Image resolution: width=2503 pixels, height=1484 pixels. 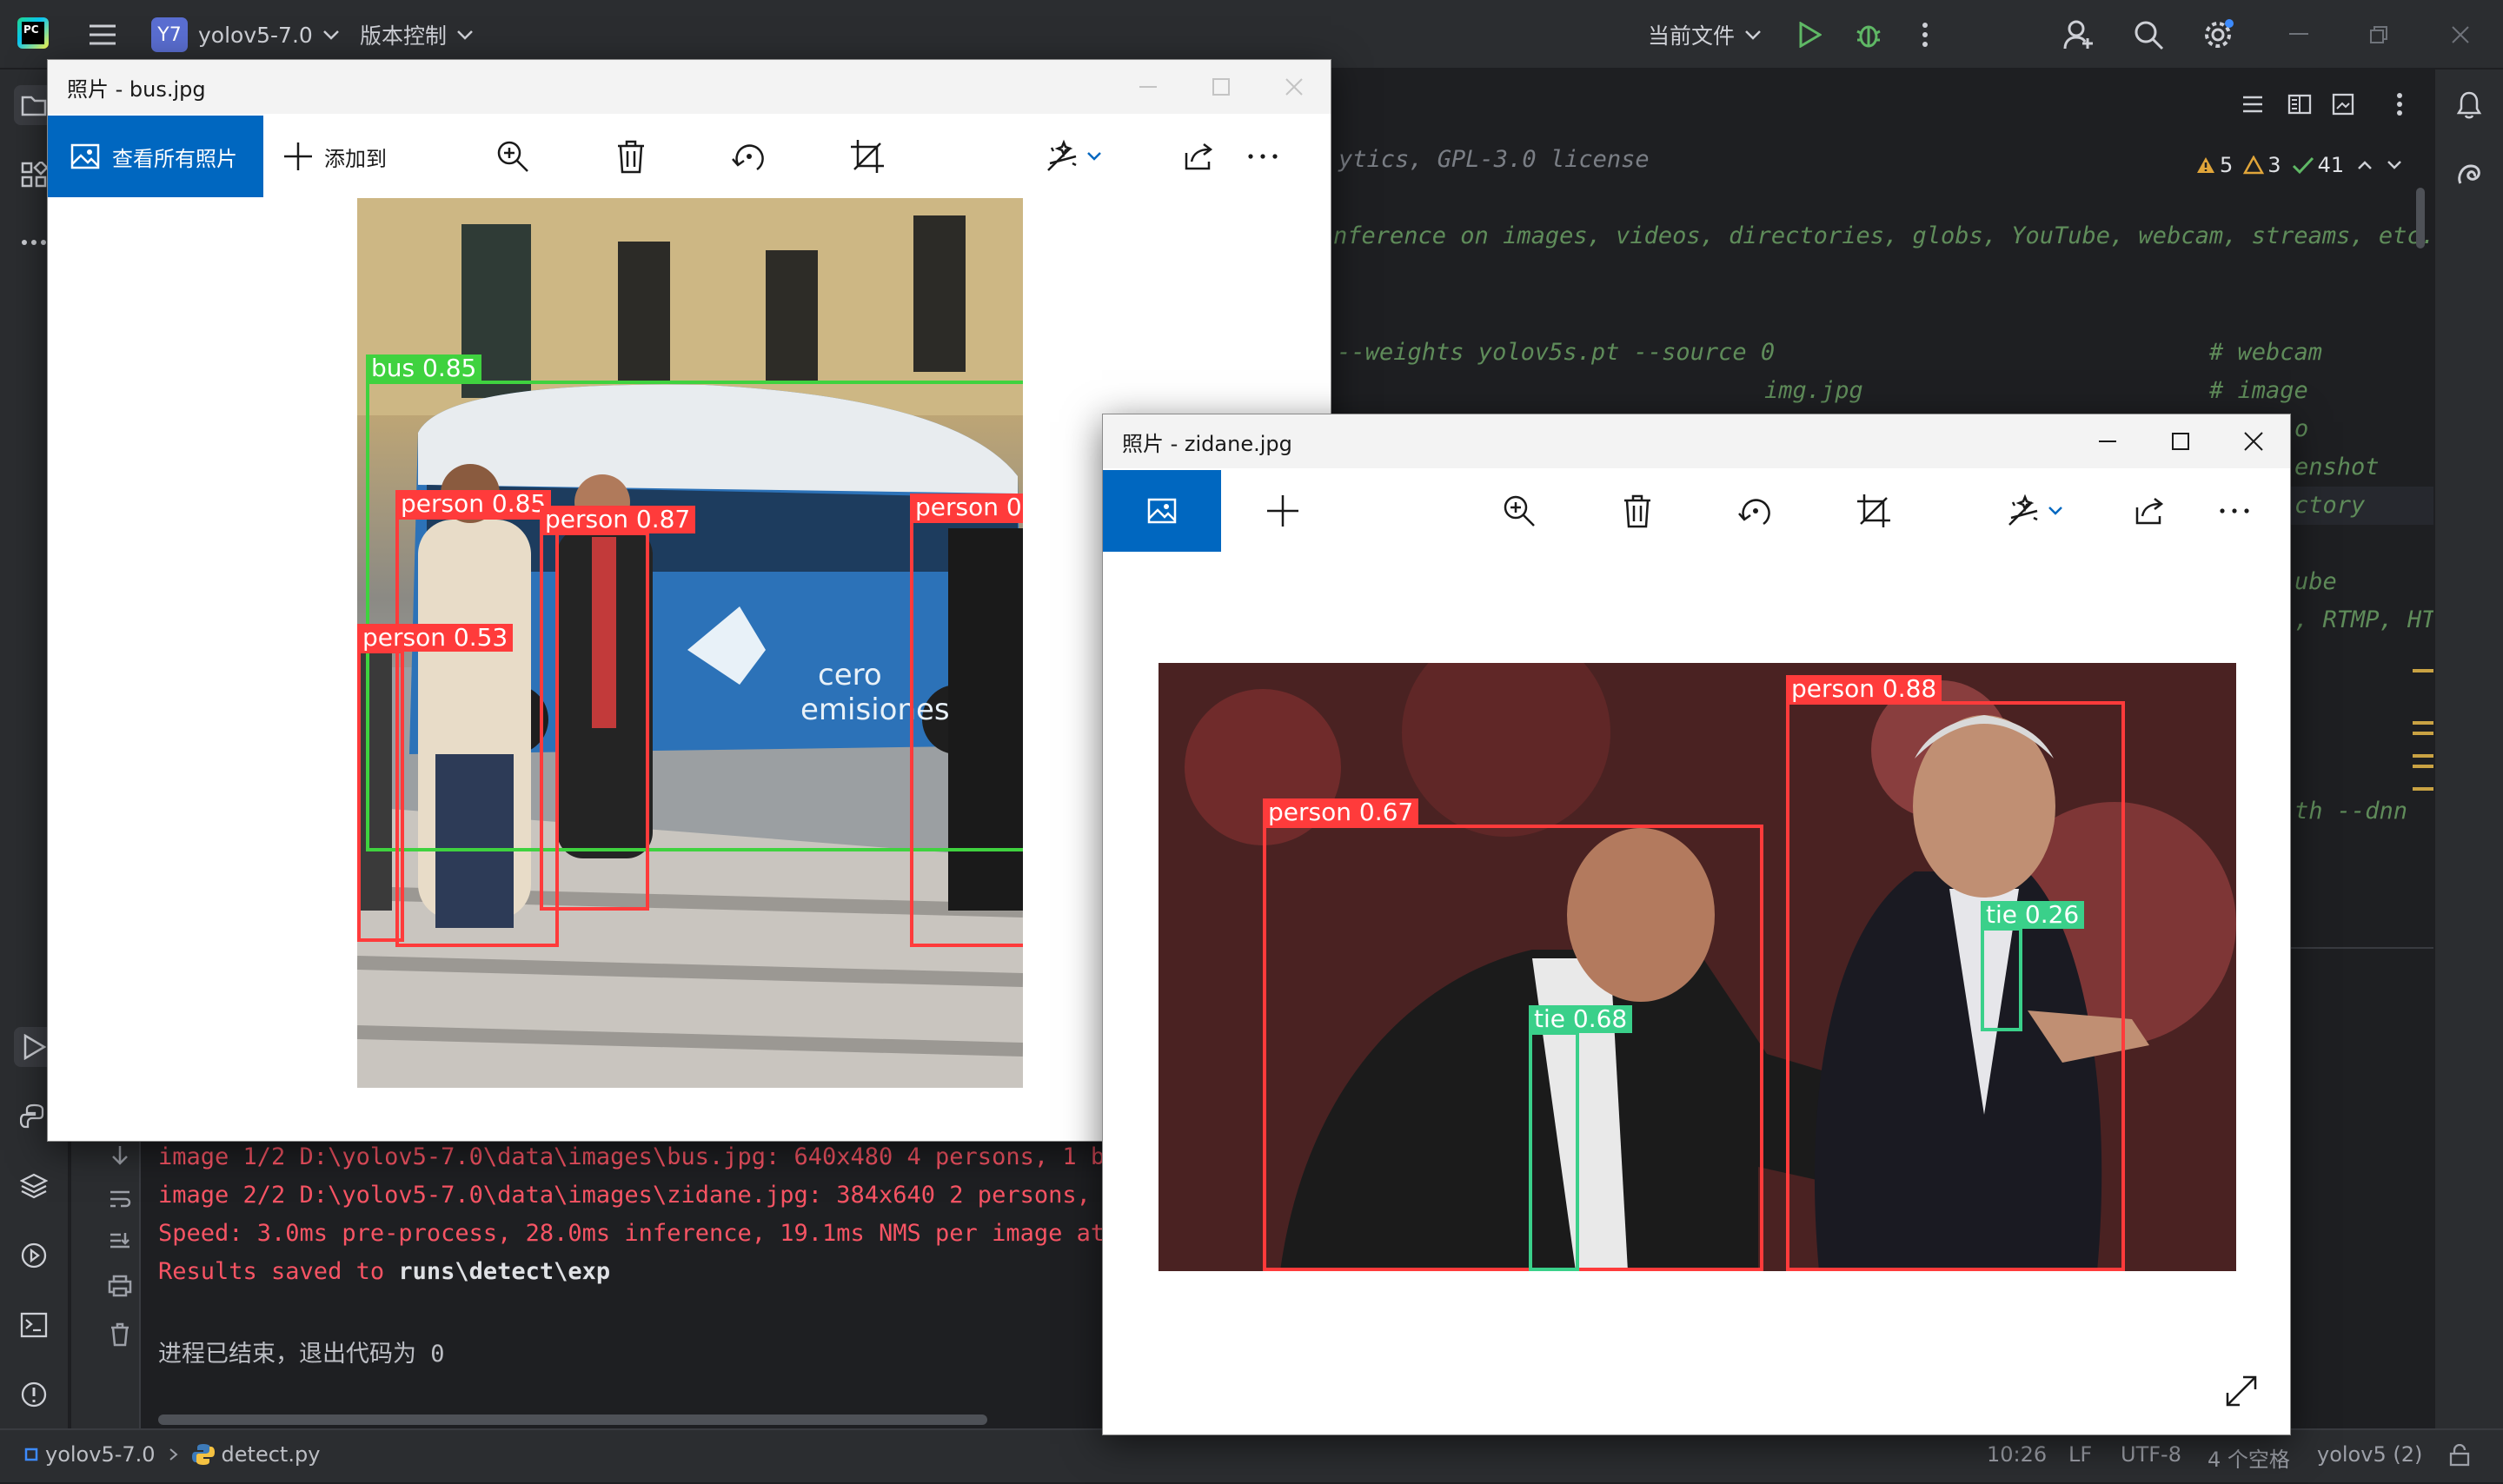 I want to click on editor-scrollbar-thumb, so click(x=2420, y=218).